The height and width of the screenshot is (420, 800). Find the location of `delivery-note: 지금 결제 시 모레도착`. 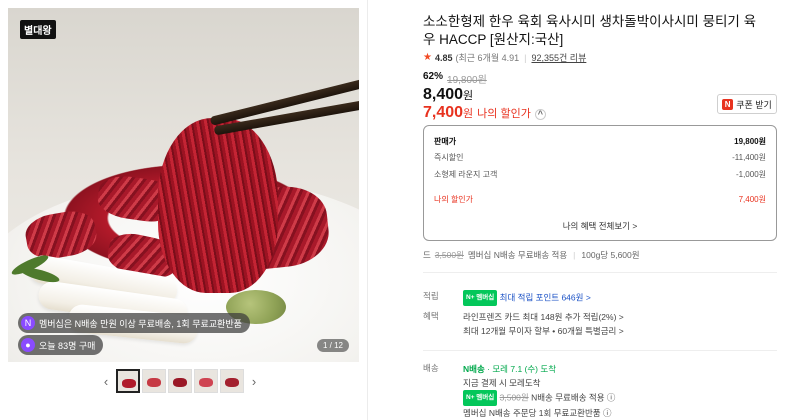

delivery-note: 지금 결제 시 모레도착 is located at coordinates (502, 383).